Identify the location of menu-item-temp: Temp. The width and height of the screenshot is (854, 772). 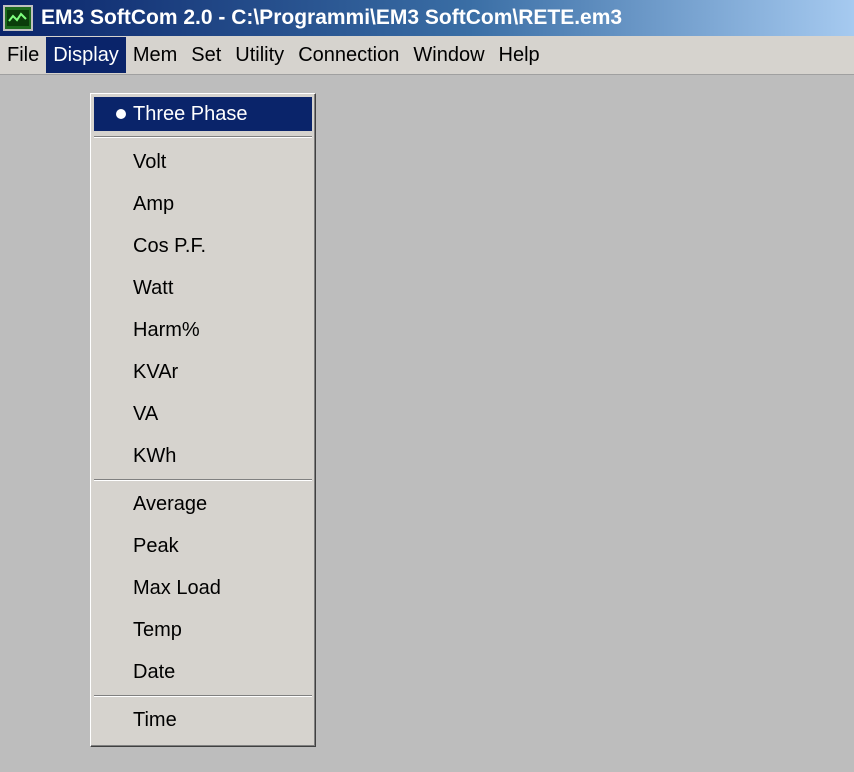
(203, 630).